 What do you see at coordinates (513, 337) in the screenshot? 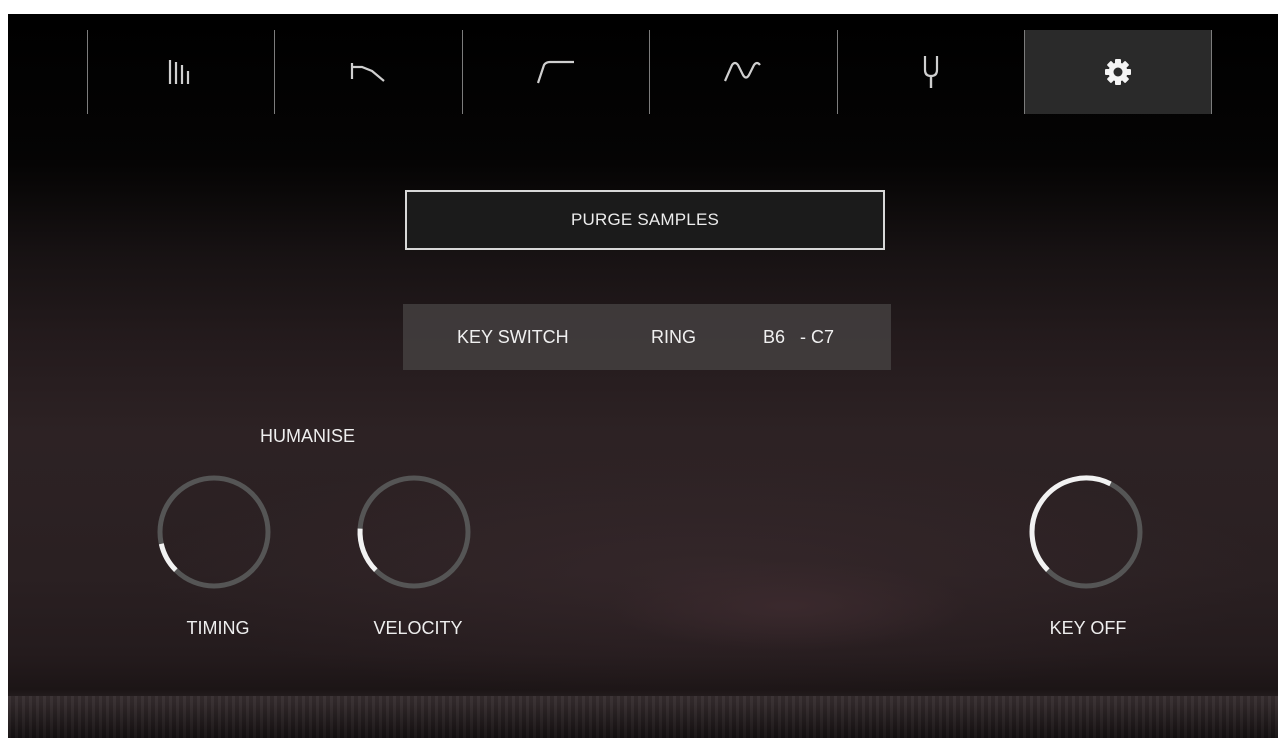
I see `key-switch-label: KEY SWITCH` at bounding box center [513, 337].